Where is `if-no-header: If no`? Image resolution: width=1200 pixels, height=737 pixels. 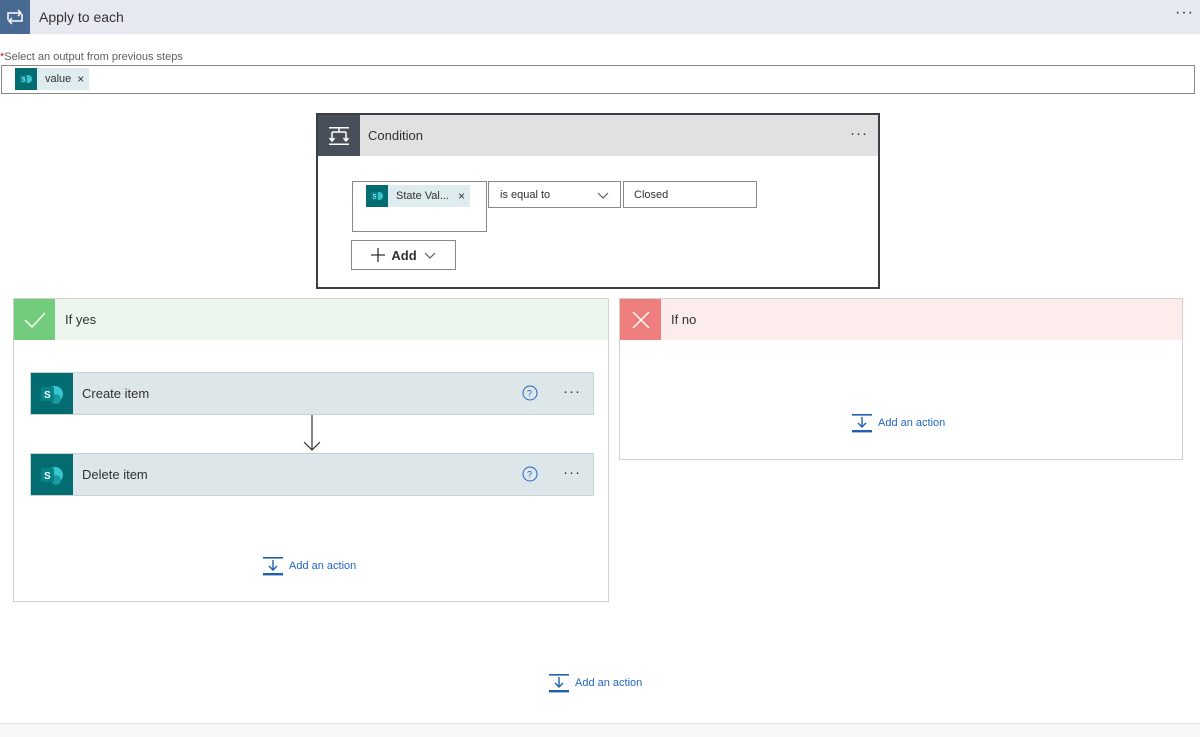 if-no-header: If no is located at coordinates (901, 319).